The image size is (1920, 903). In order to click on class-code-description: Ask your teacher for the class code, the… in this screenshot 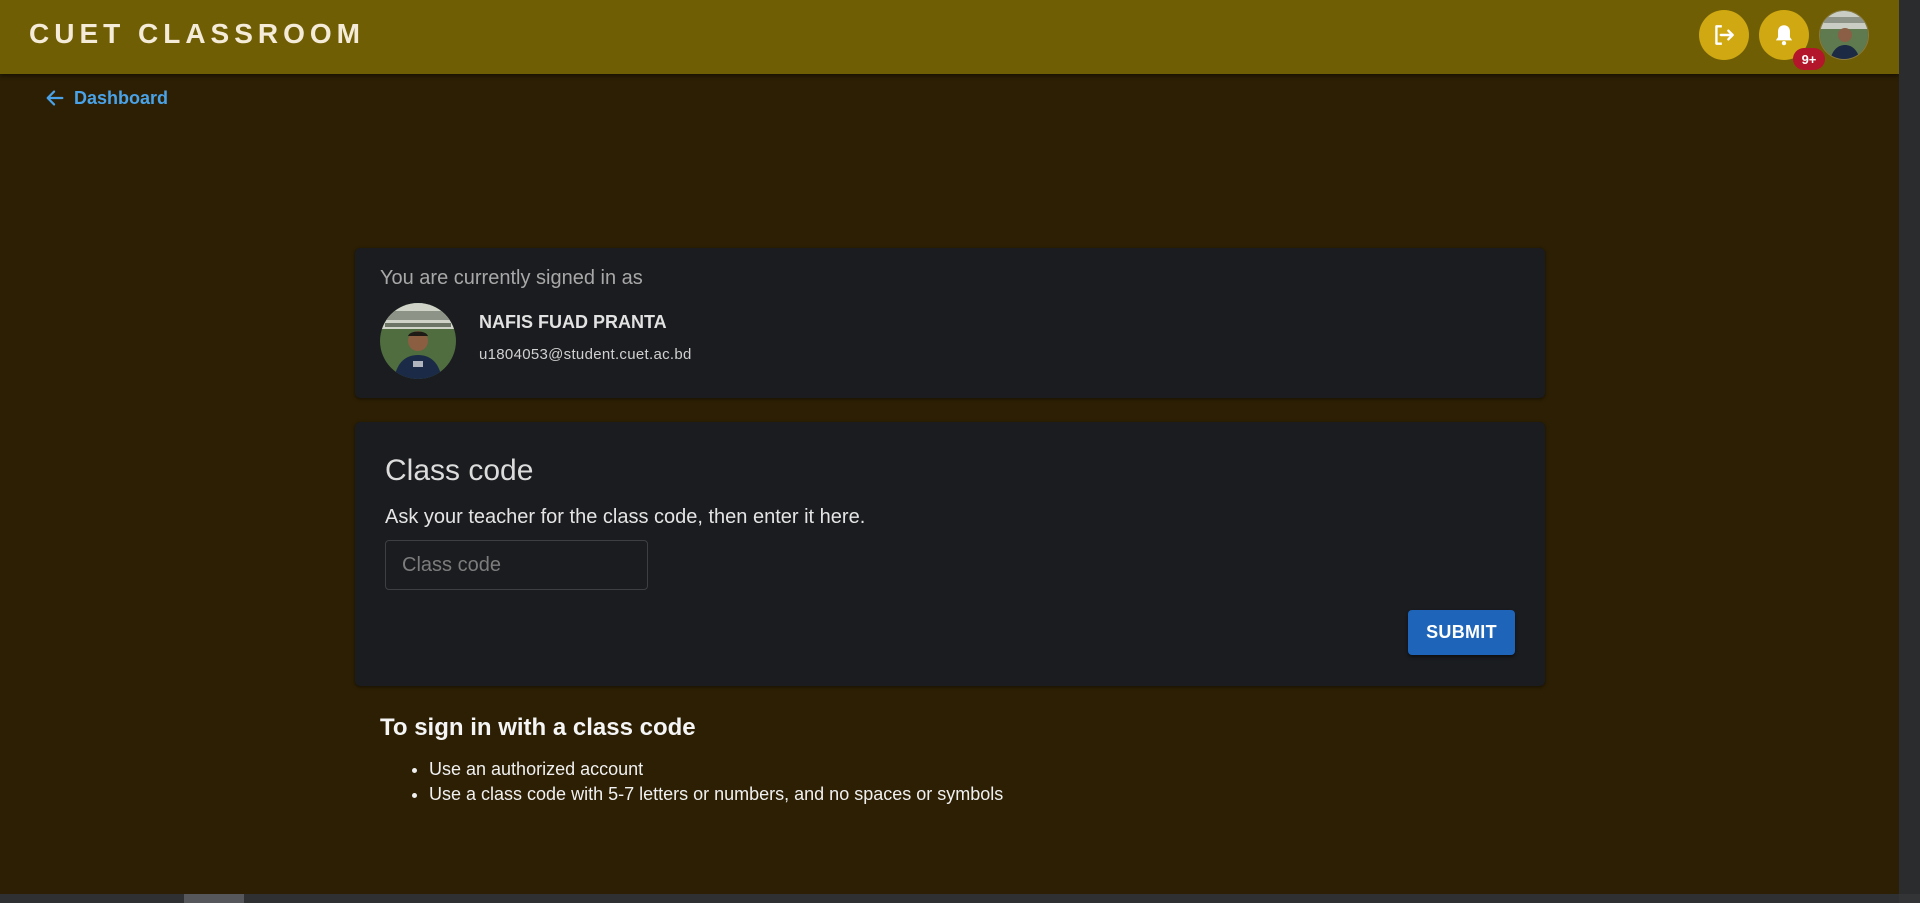, I will do `click(625, 517)`.